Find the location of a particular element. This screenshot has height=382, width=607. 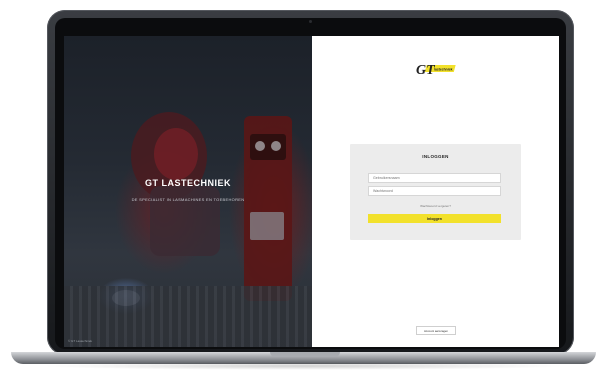

username-field is located at coordinates (434, 178).